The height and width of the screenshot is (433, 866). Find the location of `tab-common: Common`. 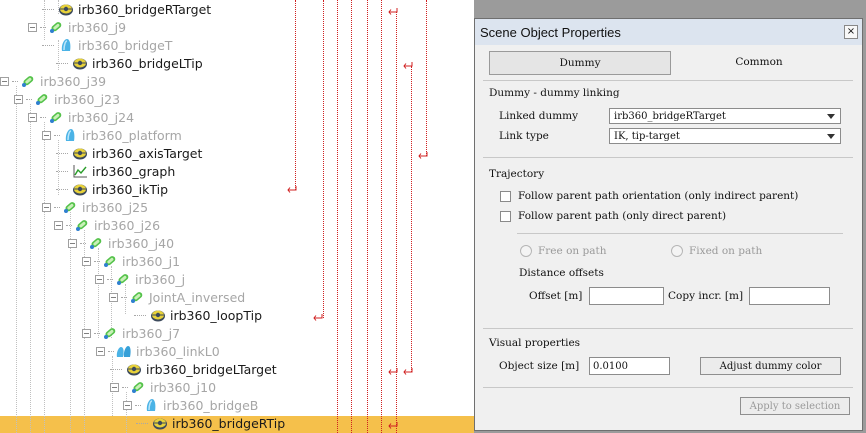

tab-common: Common is located at coordinates (759, 62).